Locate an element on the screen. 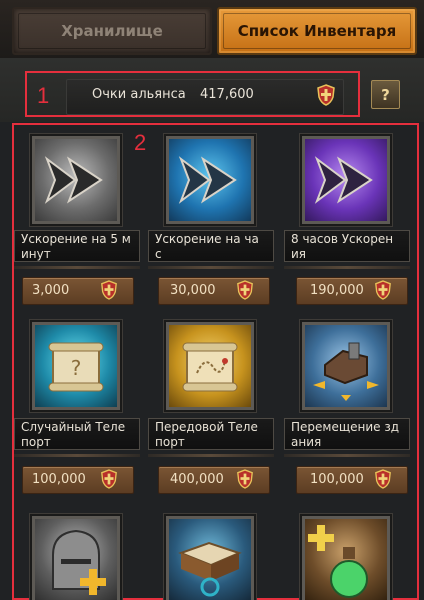 This screenshot has width=424, height=600. annotation-label-2: 2 is located at coordinates (140, 142).